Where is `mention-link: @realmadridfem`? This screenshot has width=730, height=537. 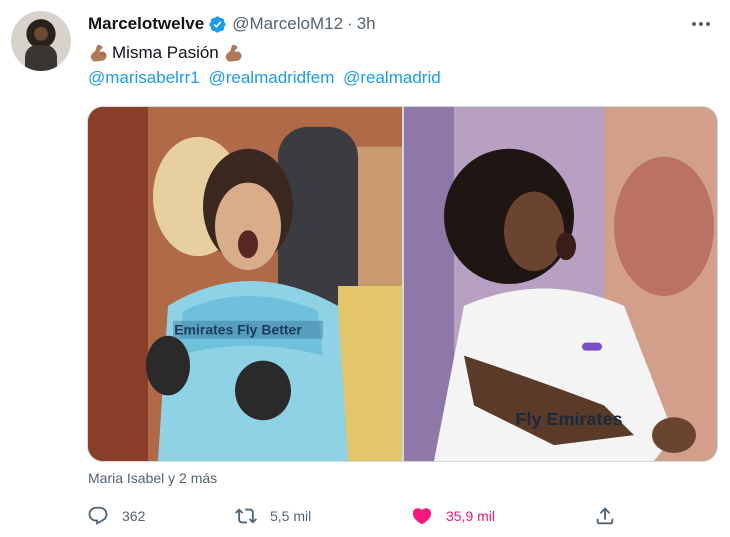 mention-link: @realmadridfem is located at coordinates (271, 77).